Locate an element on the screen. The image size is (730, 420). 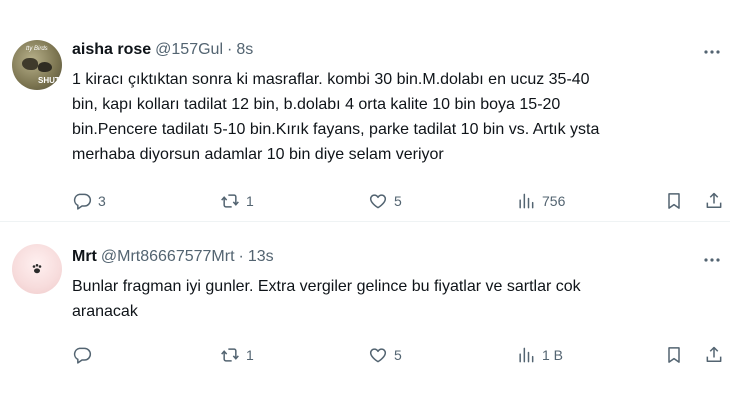
views-button: 1 B is located at coordinates (539, 355).